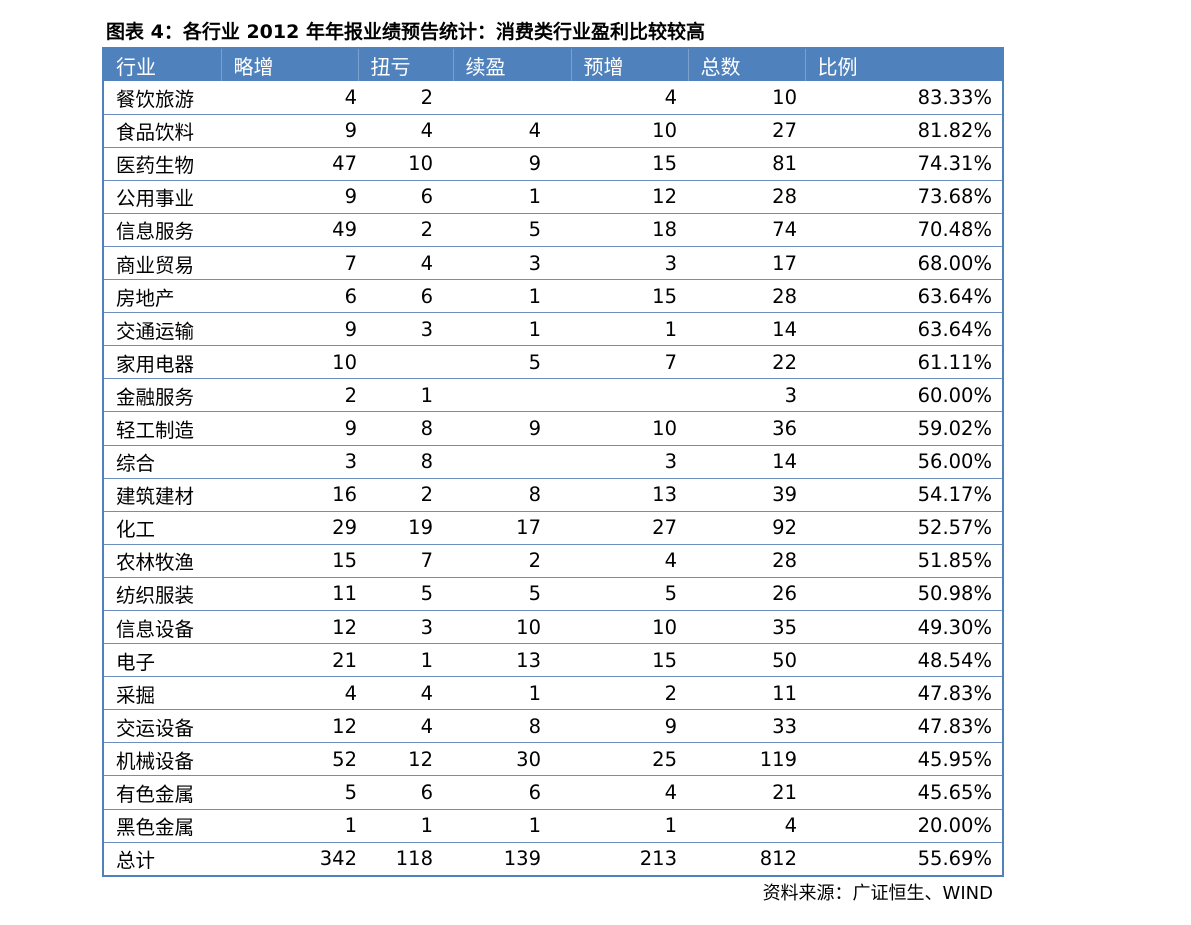 This screenshot has width=1191, height=925. I want to click on cell-ratio: 20.00%, so click(903, 826).